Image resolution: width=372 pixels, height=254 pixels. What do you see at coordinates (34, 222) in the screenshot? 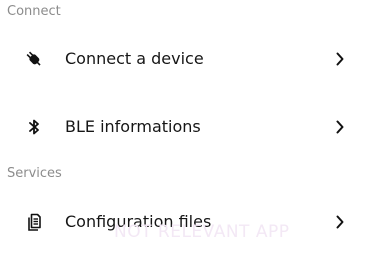
I see `document-icon` at bounding box center [34, 222].